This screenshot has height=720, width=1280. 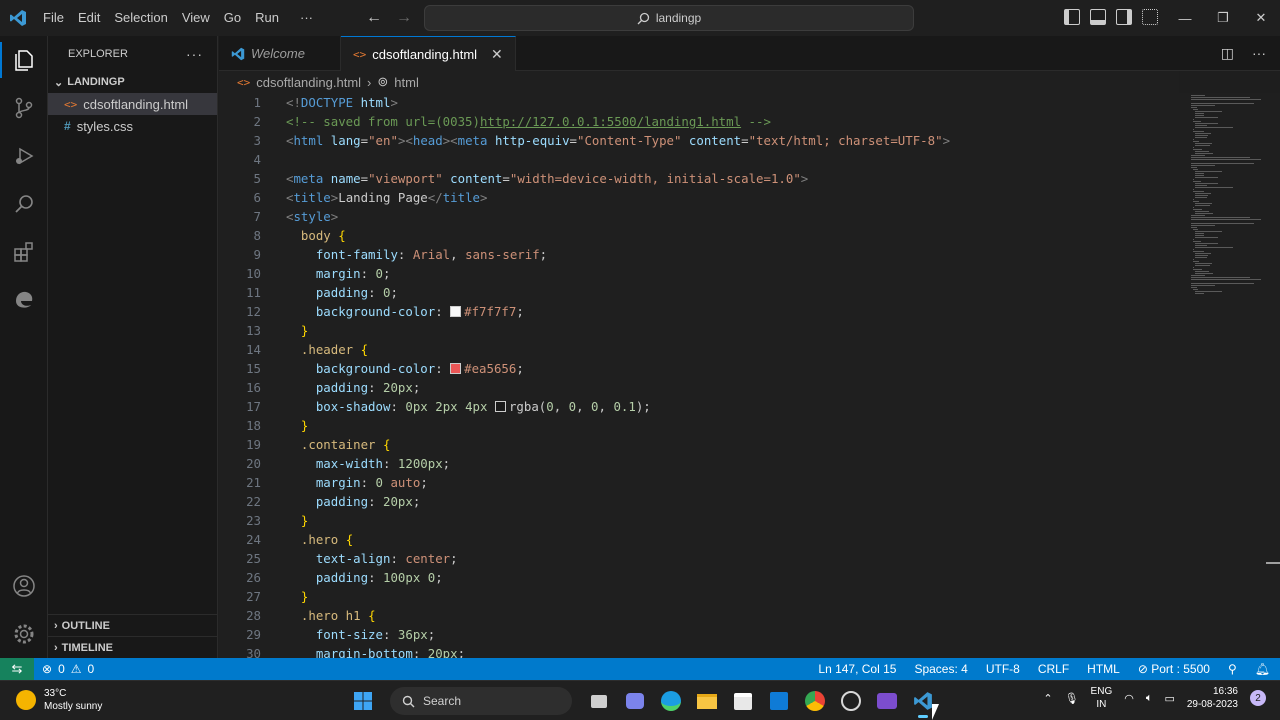 What do you see at coordinates (132, 104) in the screenshot?
I see `file-item-html: <> cdsoftlanding.html` at bounding box center [132, 104].